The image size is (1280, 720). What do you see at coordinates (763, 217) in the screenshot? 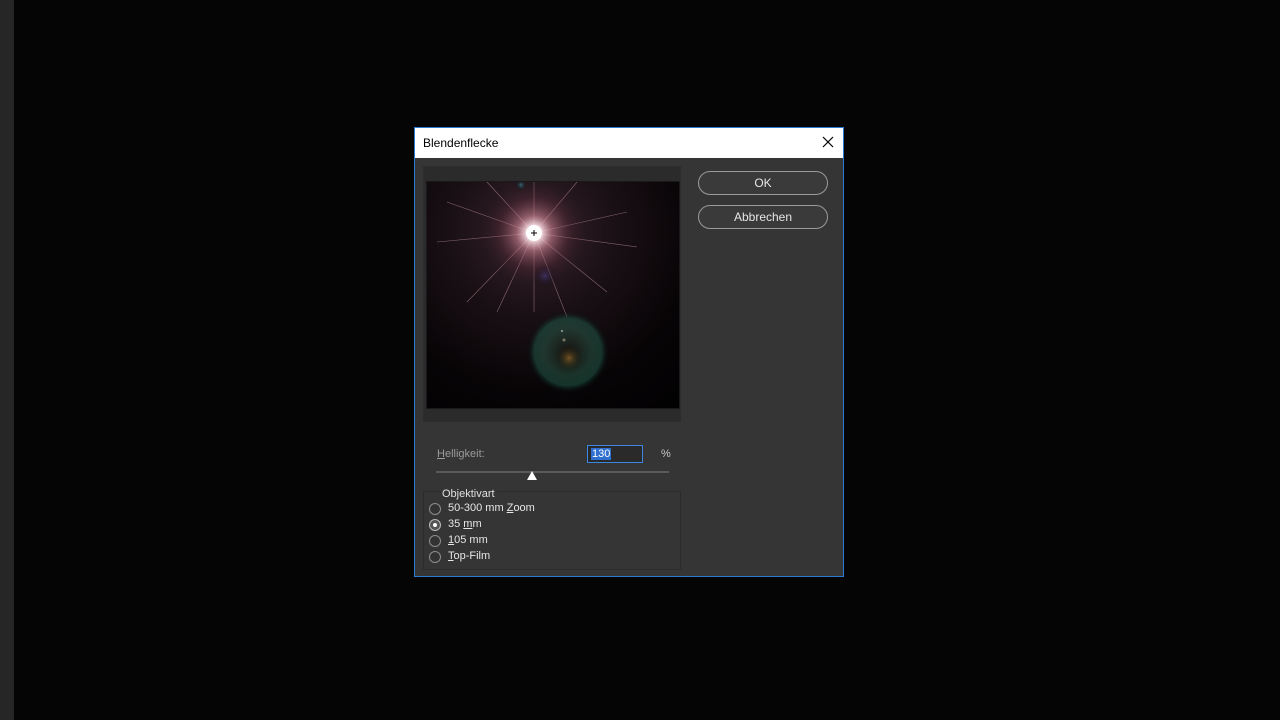
I see `cancel-button: Abbrechen` at bounding box center [763, 217].